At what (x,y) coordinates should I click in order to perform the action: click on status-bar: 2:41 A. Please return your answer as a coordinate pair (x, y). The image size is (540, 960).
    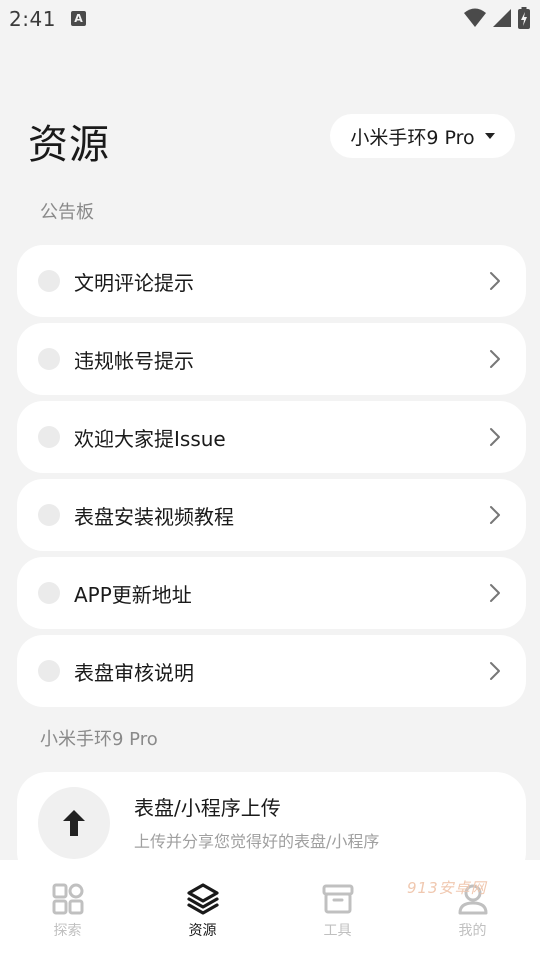
    Looking at the image, I should click on (270, 18).